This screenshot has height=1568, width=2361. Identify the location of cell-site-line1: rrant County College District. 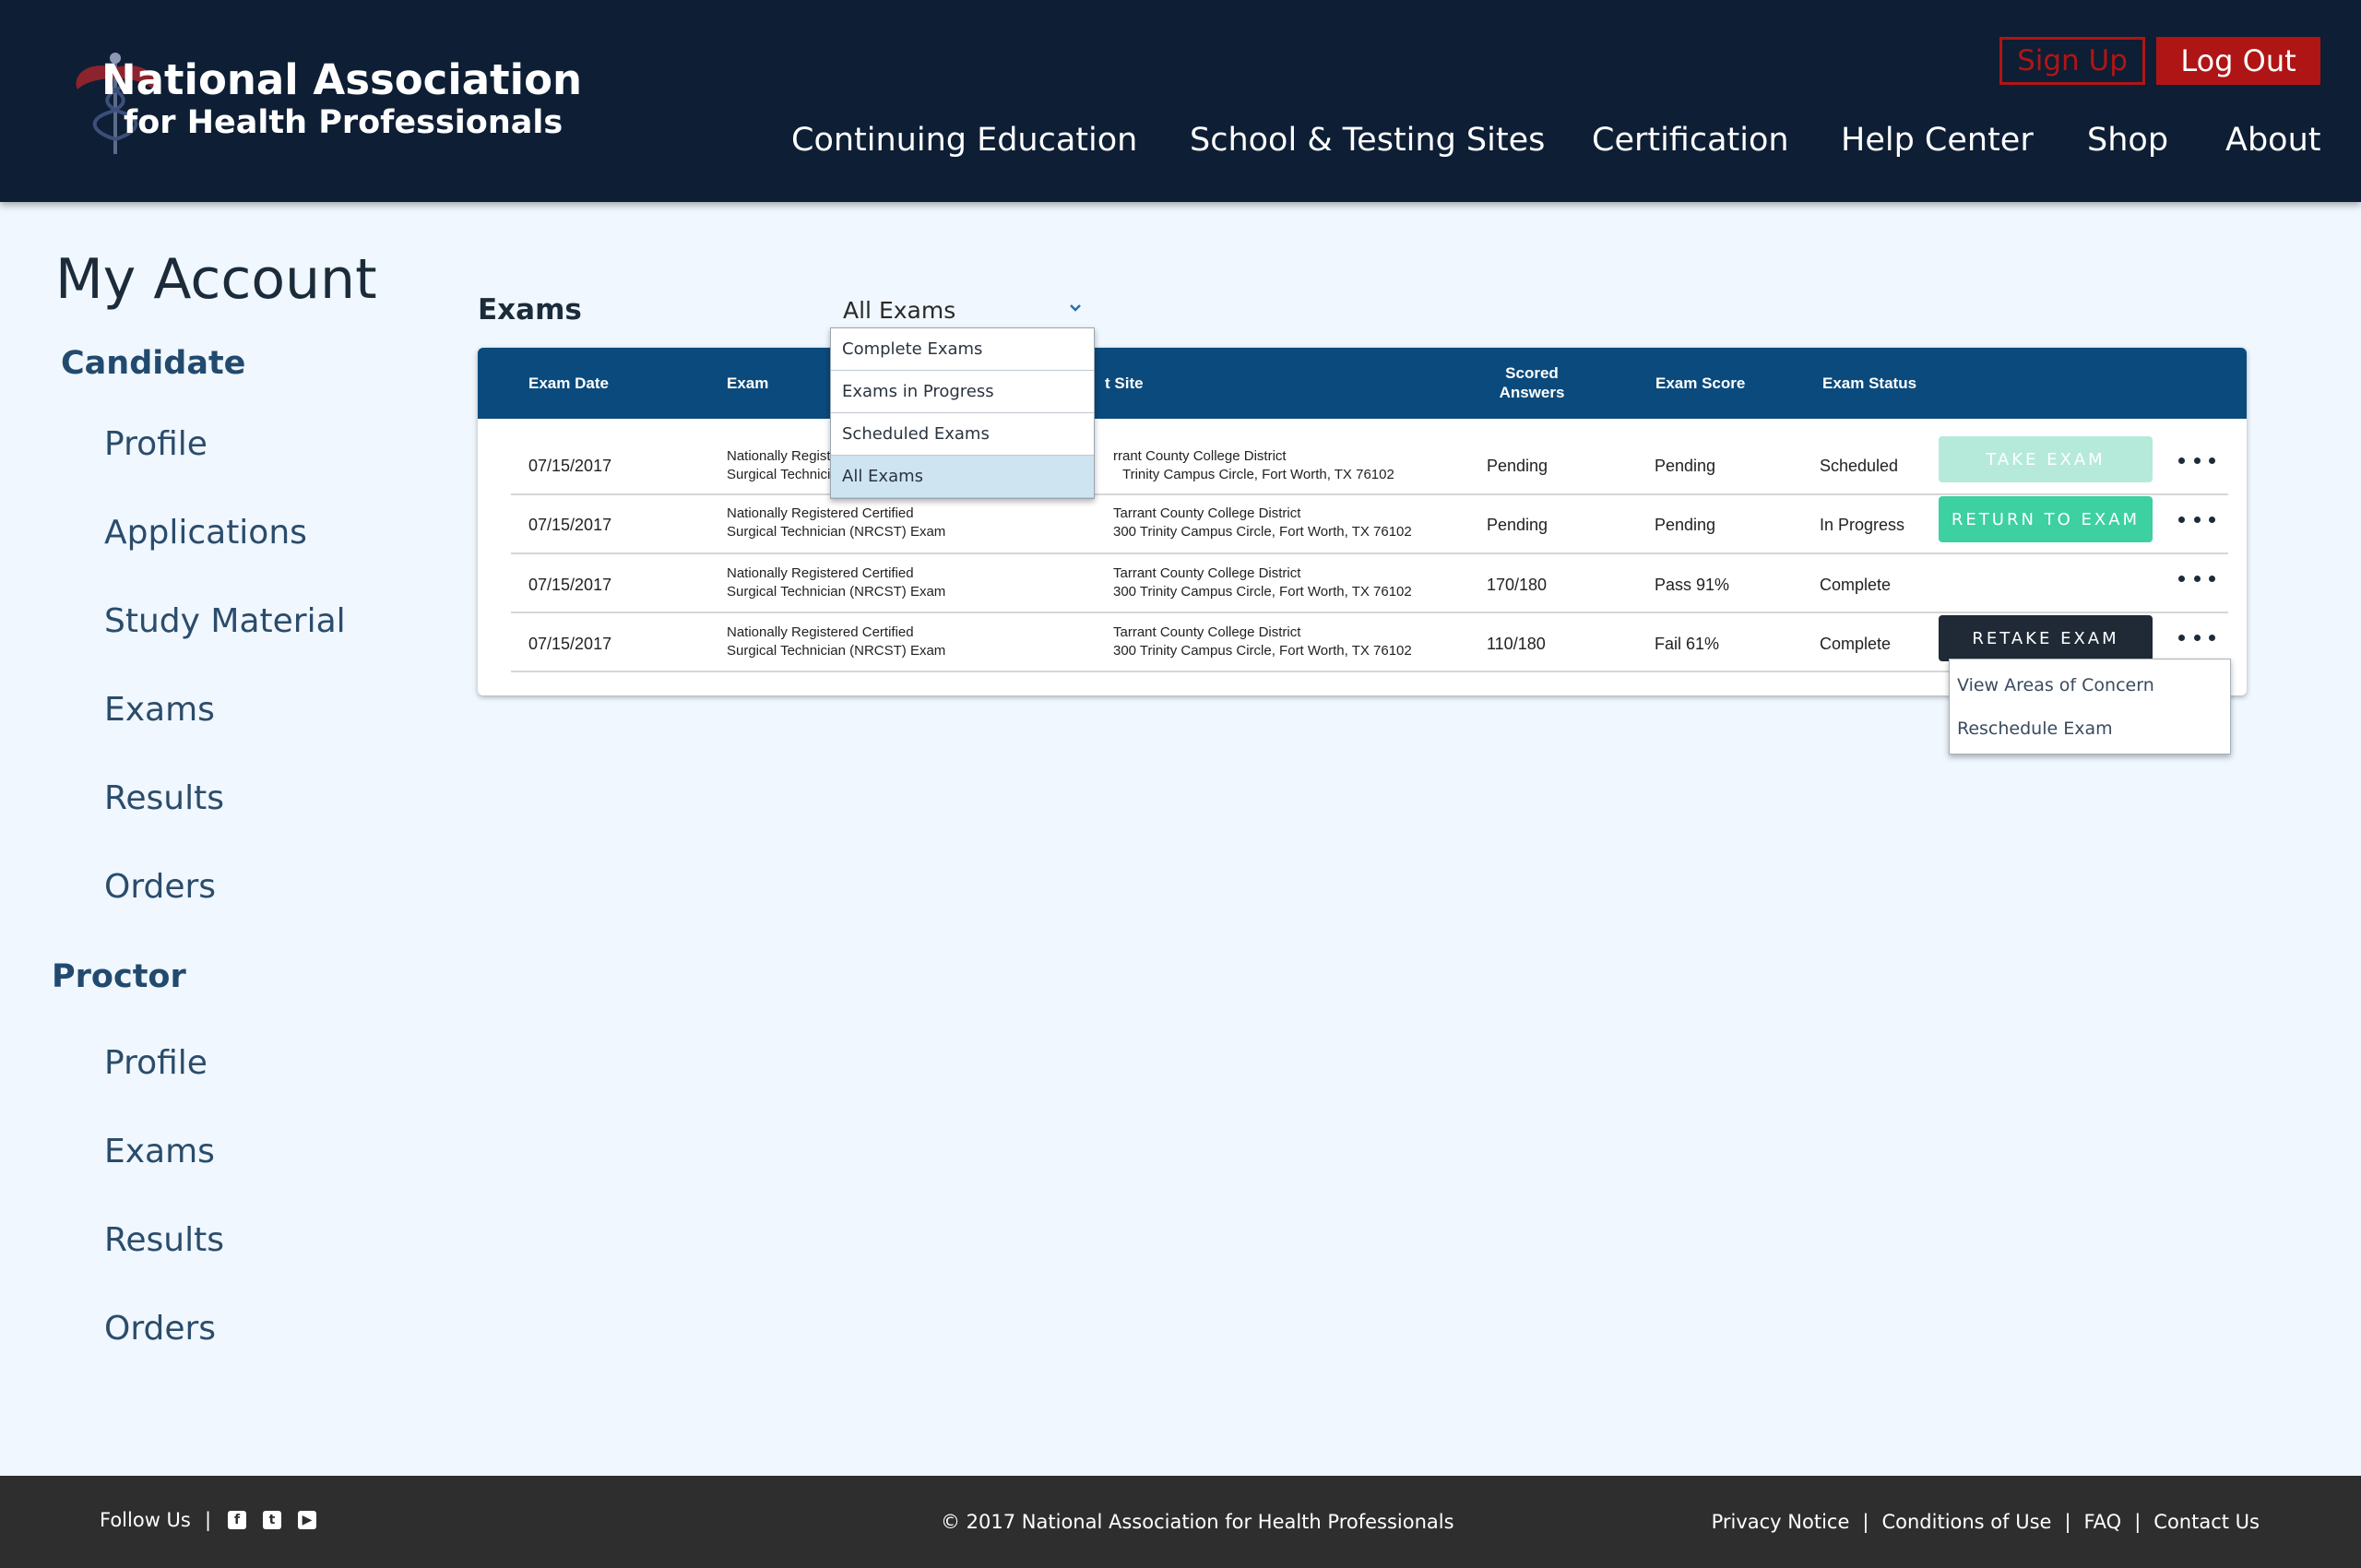
(1200, 456).